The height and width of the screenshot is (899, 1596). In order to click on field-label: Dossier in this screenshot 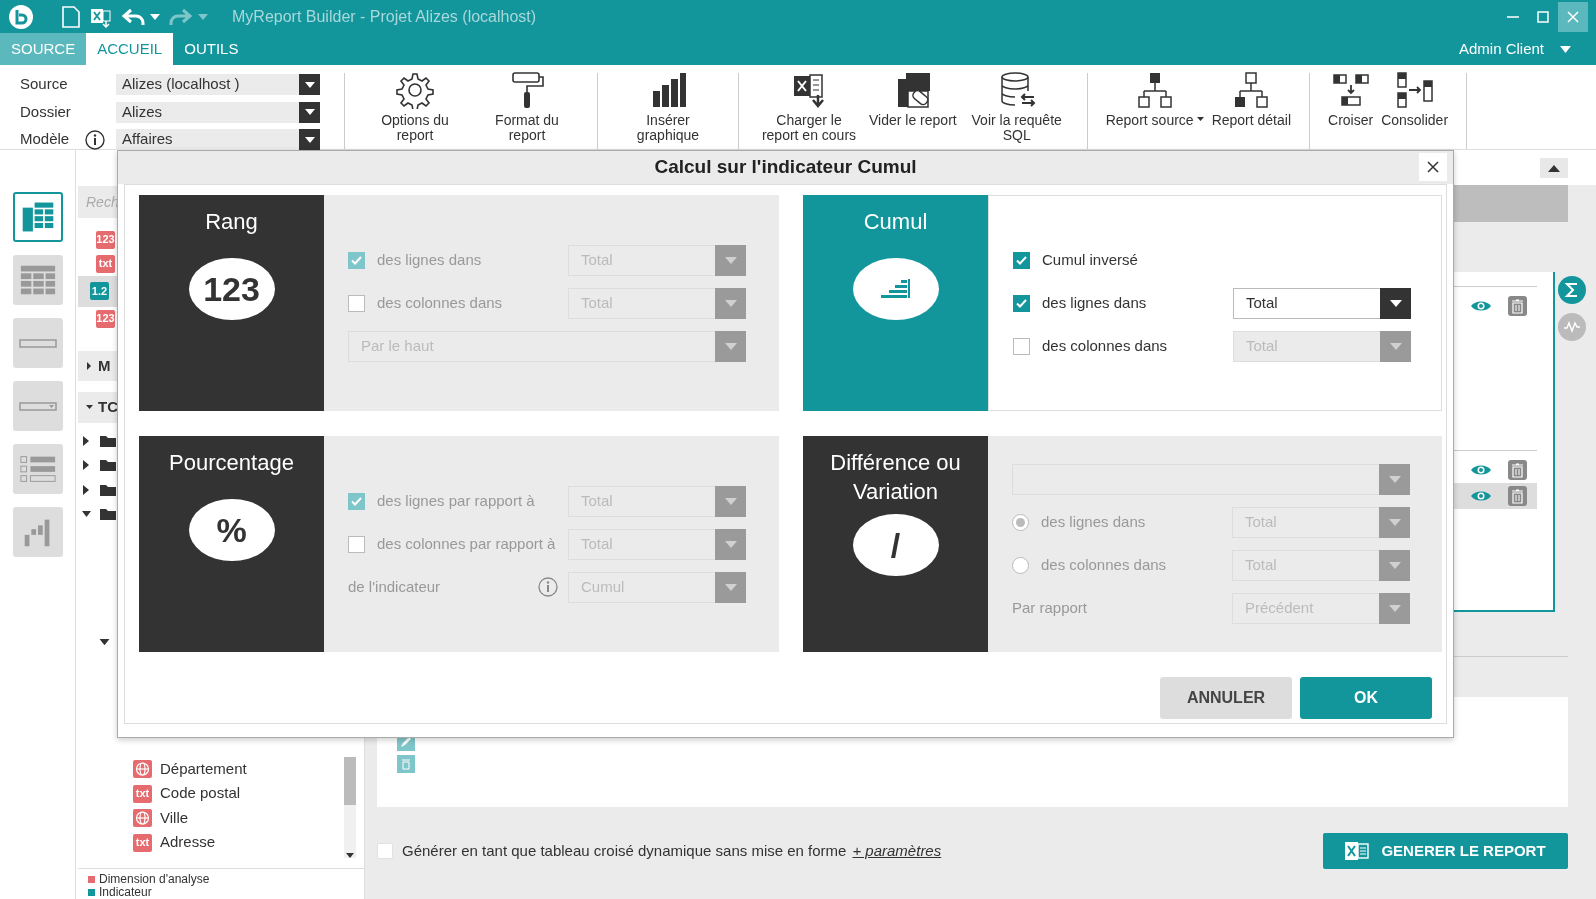, I will do `click(45, 111)`.